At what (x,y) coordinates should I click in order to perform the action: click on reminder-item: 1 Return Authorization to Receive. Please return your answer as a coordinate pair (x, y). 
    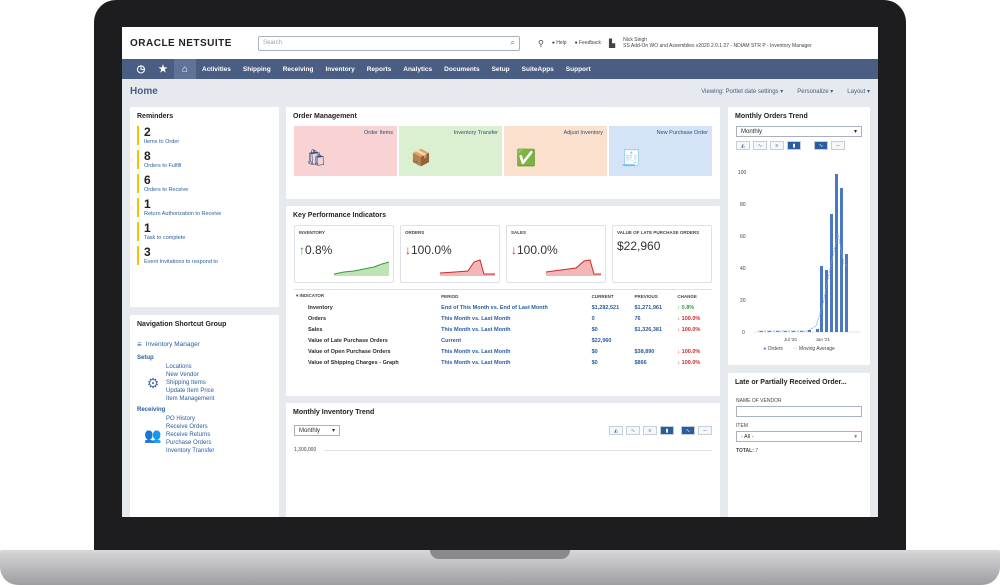
    Looking at the image, I should click on (204, 207).